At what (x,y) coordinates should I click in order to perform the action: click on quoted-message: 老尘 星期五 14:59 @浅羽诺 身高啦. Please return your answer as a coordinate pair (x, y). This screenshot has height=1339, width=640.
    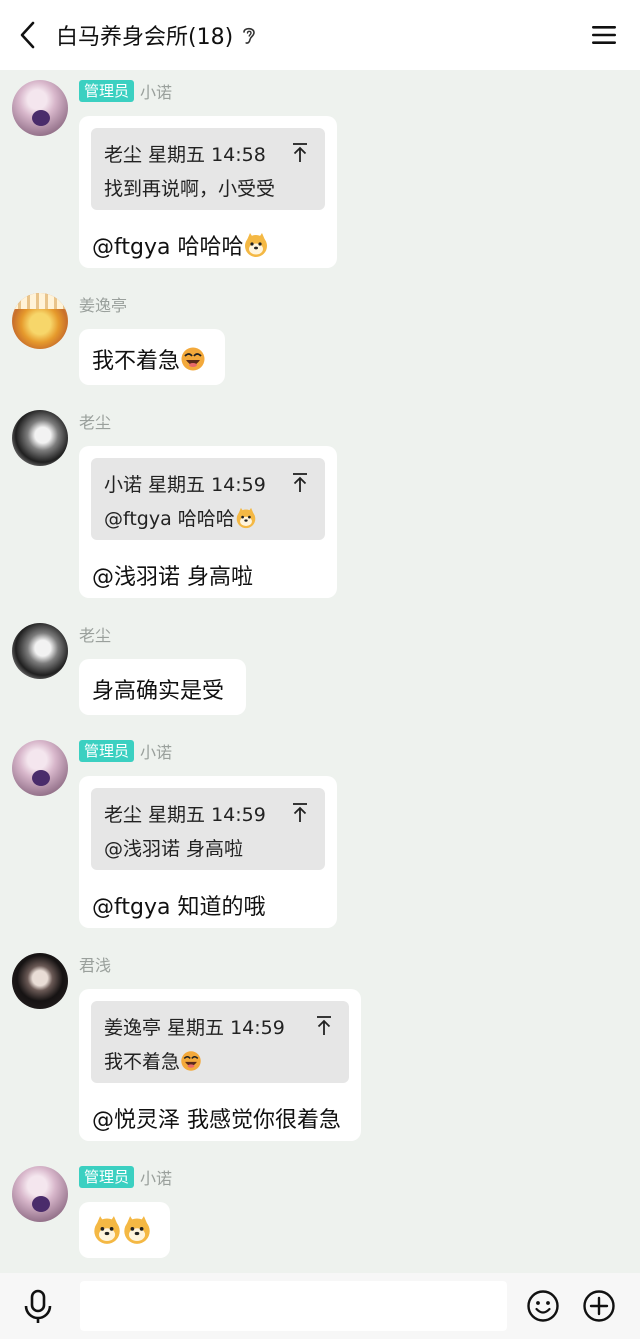
    Looking at the image, I should click on (208, 829).